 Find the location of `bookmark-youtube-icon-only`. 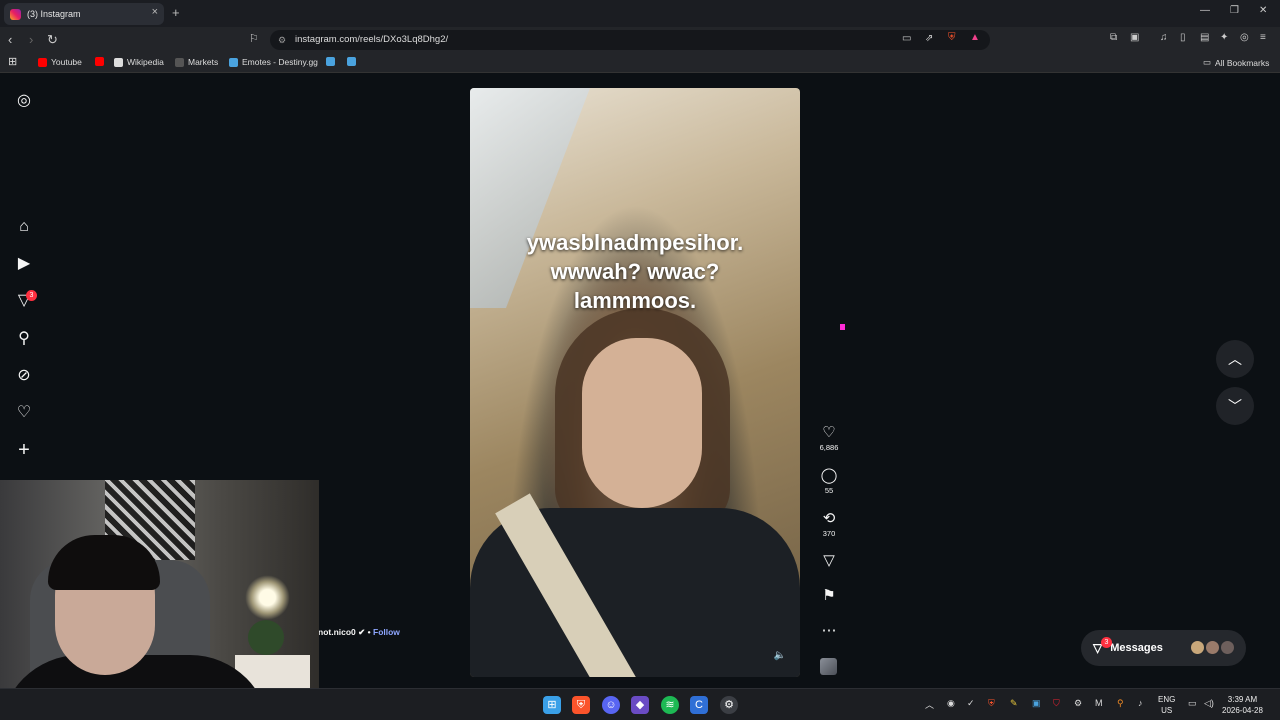

bookmark-youtube-icon-only is located at coordinates (99, 61).